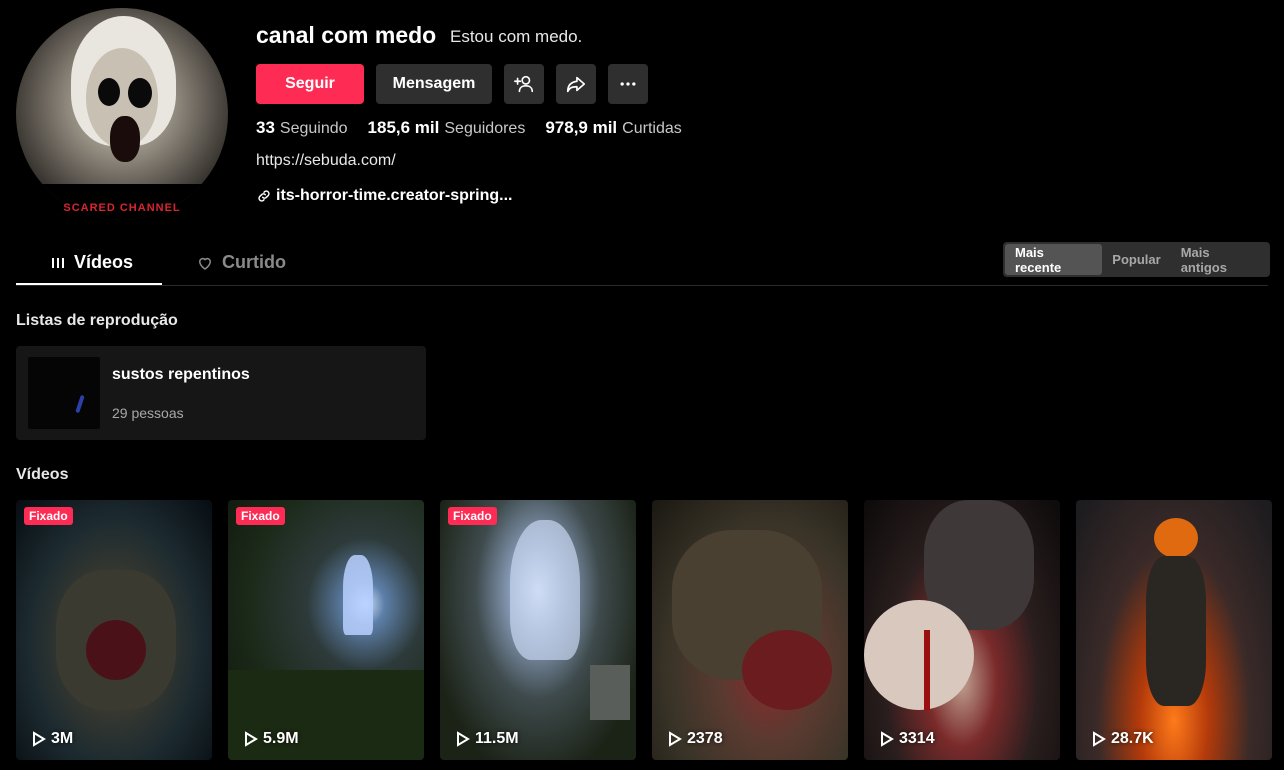 The height and width of the screenshot is (770, 1284). What do you see at coordinates (1174, 630) in the screenshot?
I see `video-card: 28.7K` at bounding box center [1174, 630].